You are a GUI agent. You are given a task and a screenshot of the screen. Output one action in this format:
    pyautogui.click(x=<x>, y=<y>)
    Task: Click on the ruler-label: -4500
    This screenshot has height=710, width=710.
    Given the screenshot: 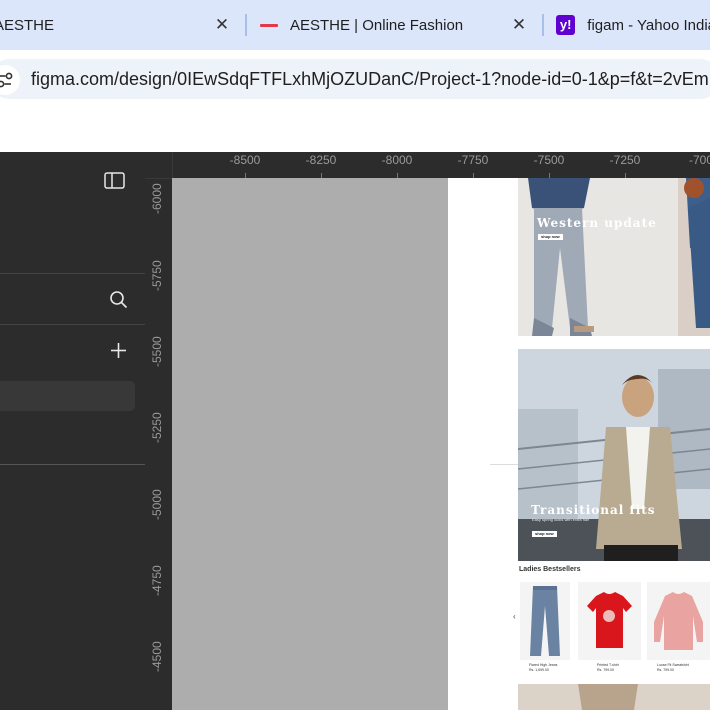 What is the action you would take?
    pyautogui.click(x=157, y=656)
    